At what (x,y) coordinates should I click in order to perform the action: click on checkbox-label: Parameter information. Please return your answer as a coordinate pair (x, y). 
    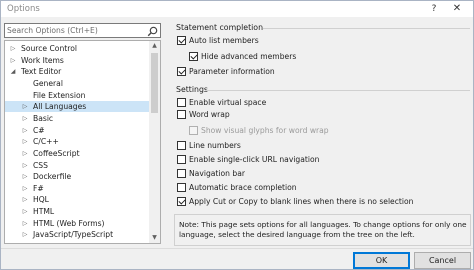
    Looking at the image, I should click on (232, 71).